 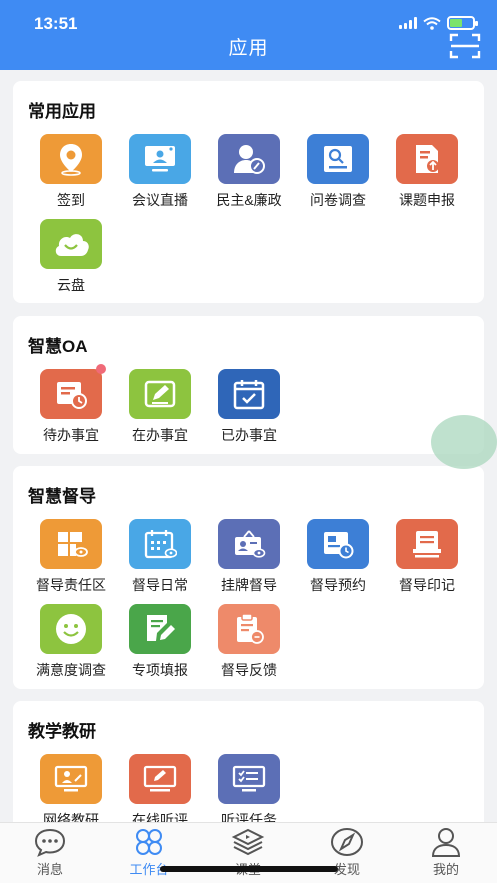 I want to click on app-label: 在线听评, so click(x=160, y=817).